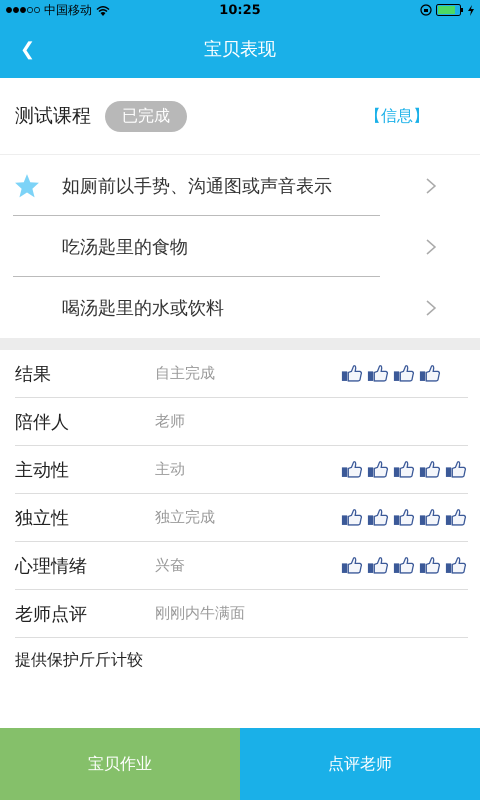  Describe the element at coordinates (240, 10) in the screenshot. I see `clock-time: 10:25` at that location.